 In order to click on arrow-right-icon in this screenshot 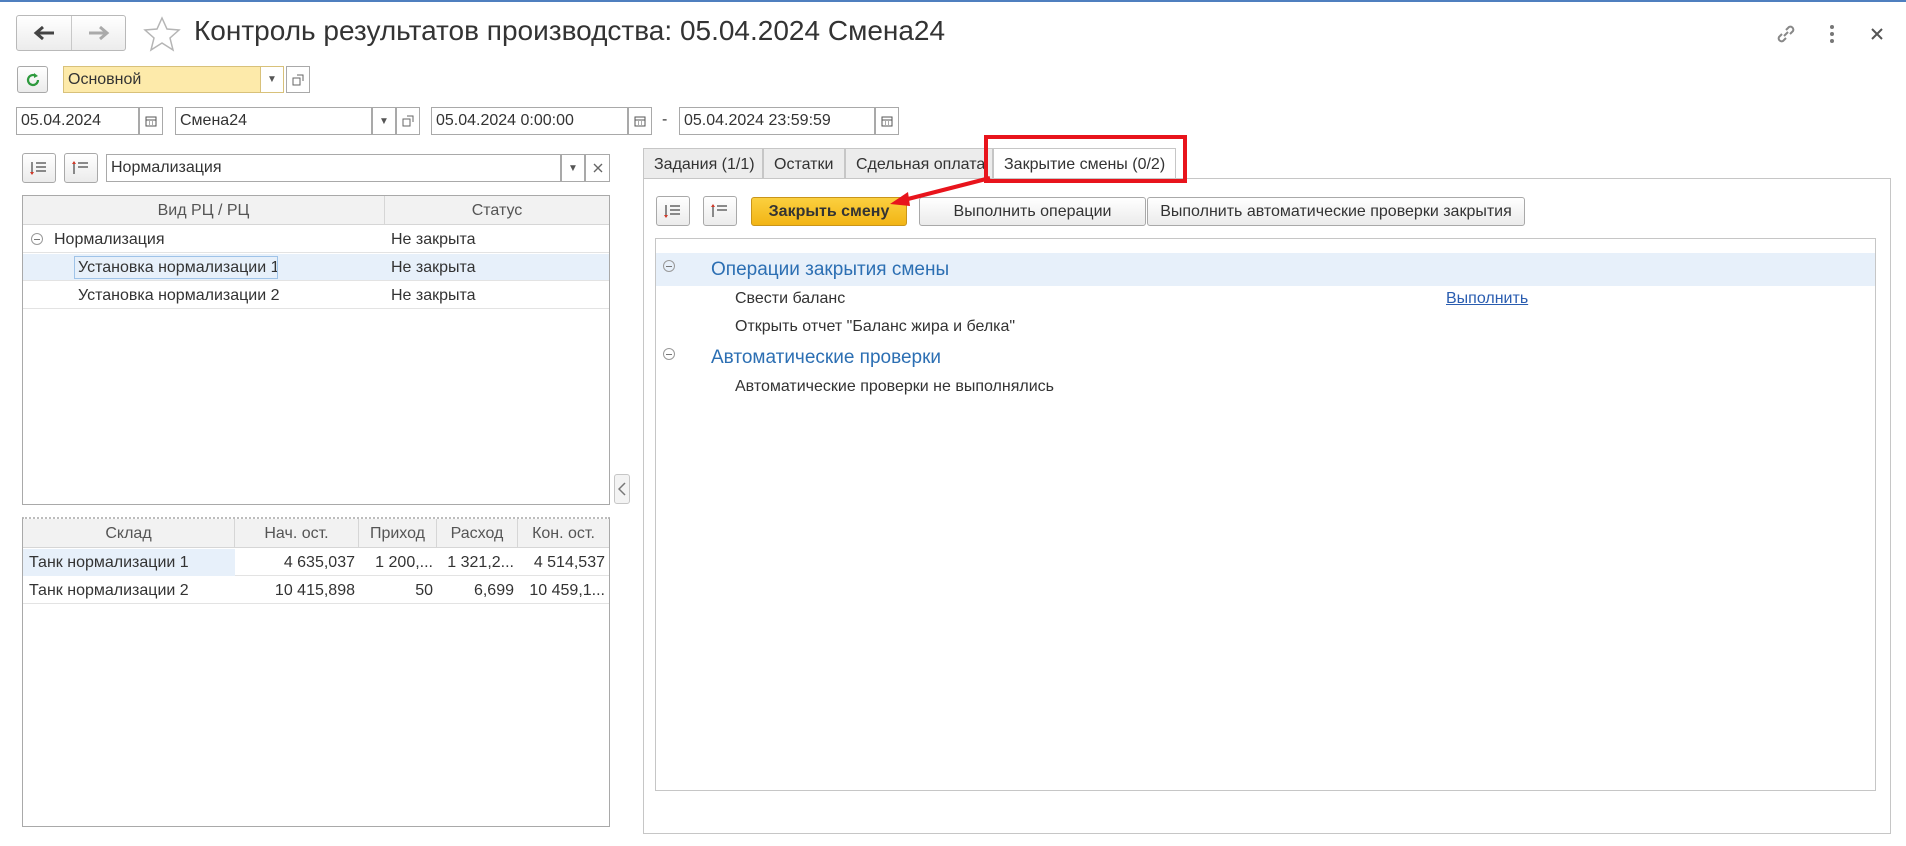, I will do `click(98, 33)`.